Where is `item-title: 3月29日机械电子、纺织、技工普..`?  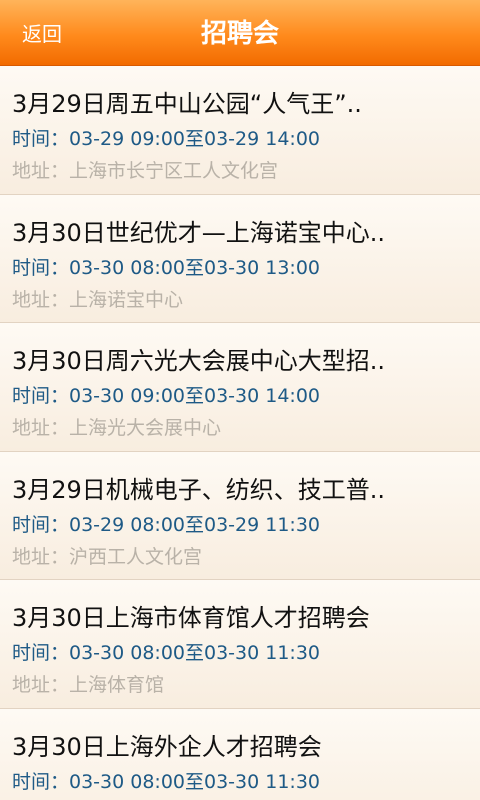 item-title: 3月29日机械电子、纺织、技工普.. is located at coordinates (199, 489).